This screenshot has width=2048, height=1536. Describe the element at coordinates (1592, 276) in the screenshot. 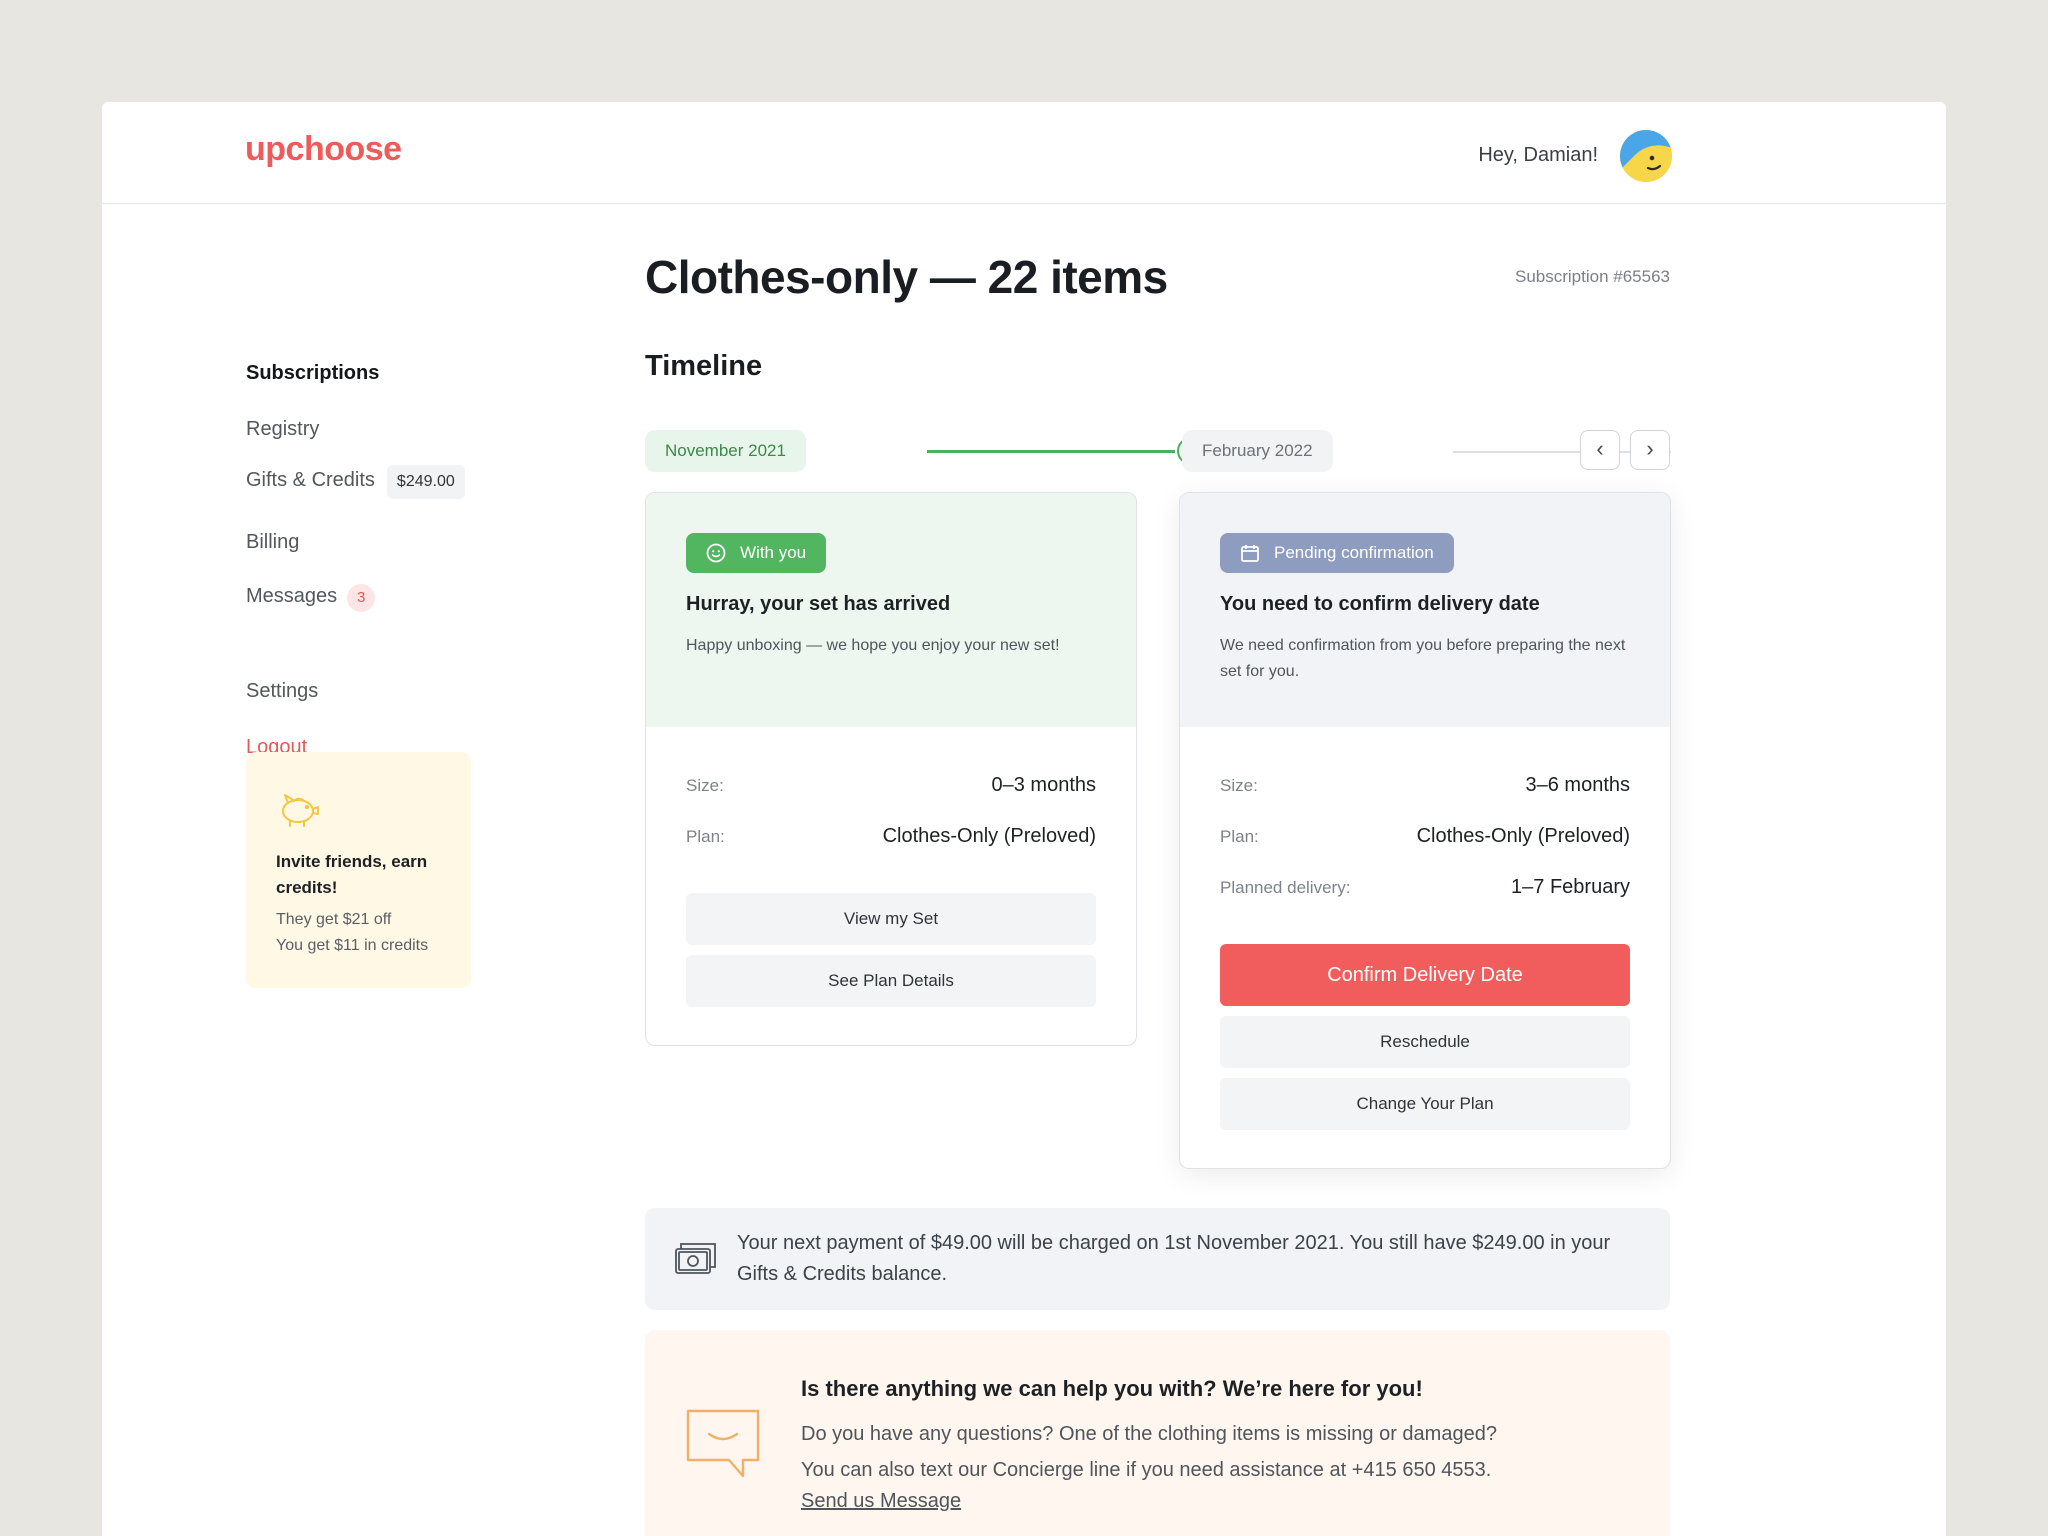

I see `subscription-id: Subscription #65563` at that location.